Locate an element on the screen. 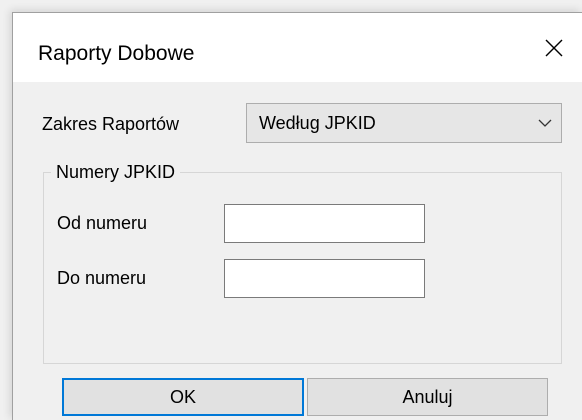 This screenshot has height=420, width=582. from-number-label: Od numeru is located at coordinates (102, 223).